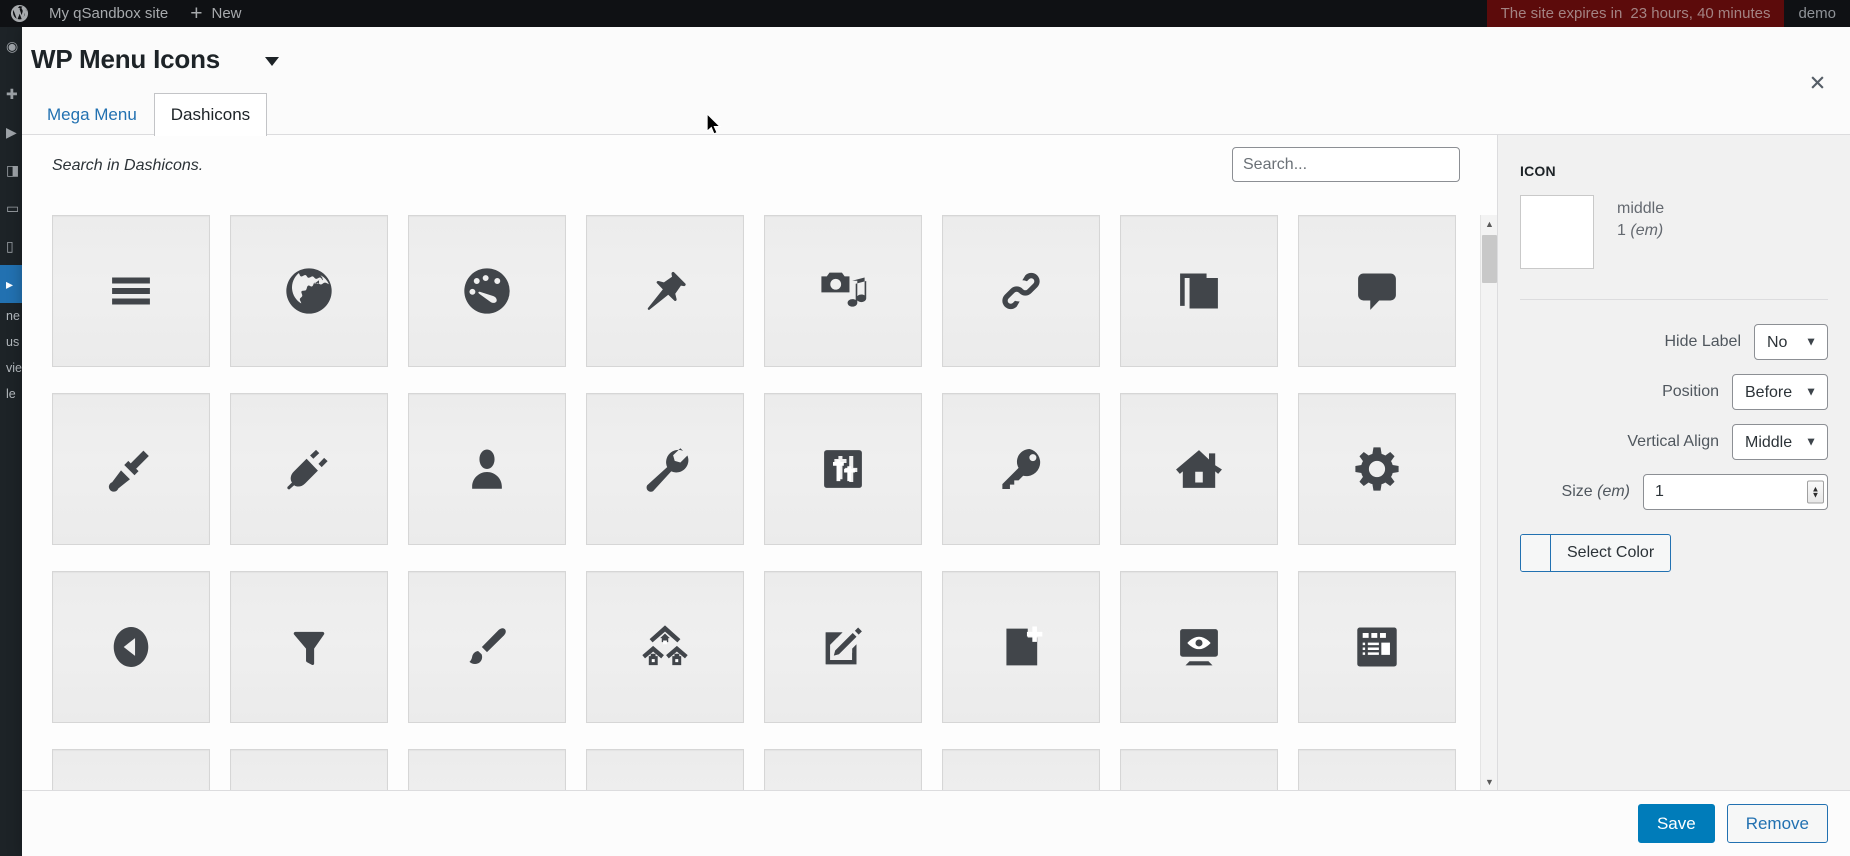 This screenshot has height=856, width=1850. I want to click on chevron-down-icon: ▼, so click(1489, 781).